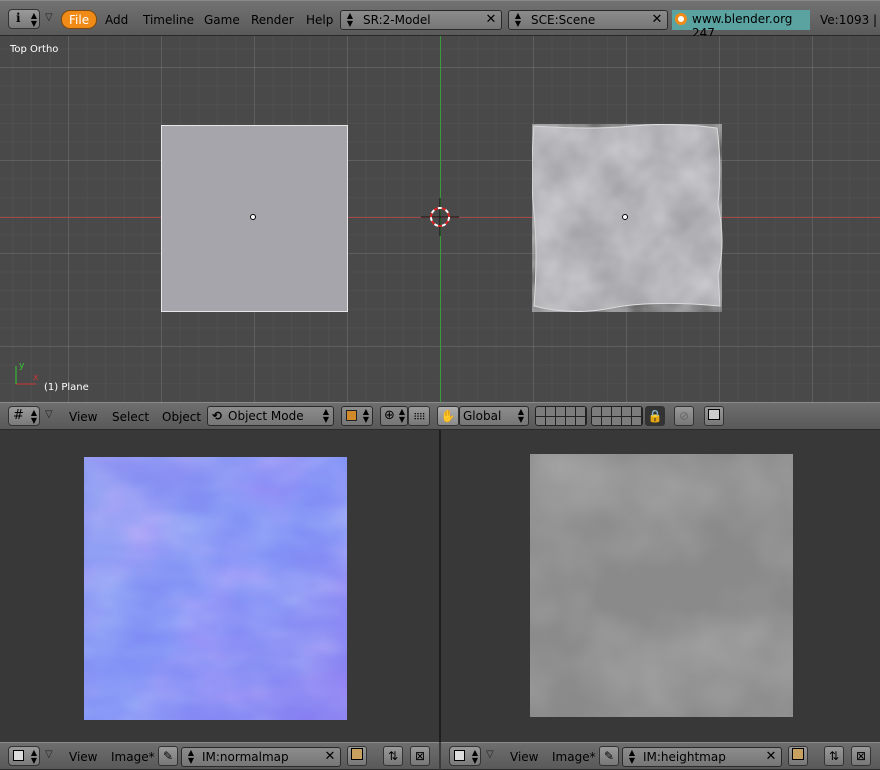 This screenshot has height=770, width=880. I want to click on render-button, so click(714, 416).